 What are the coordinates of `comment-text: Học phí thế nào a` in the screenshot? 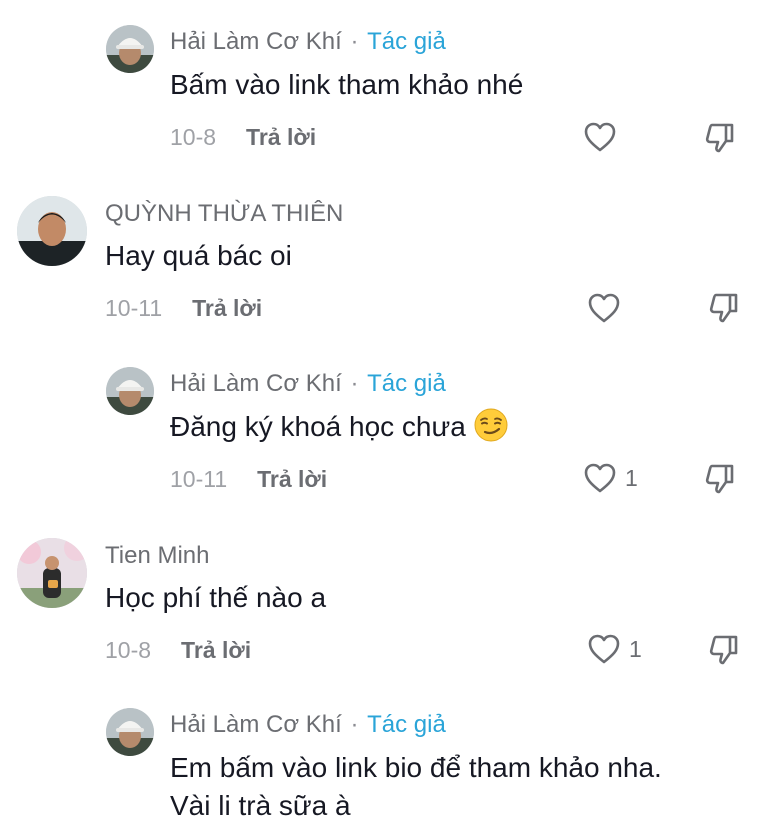 It's located at (216, 597).